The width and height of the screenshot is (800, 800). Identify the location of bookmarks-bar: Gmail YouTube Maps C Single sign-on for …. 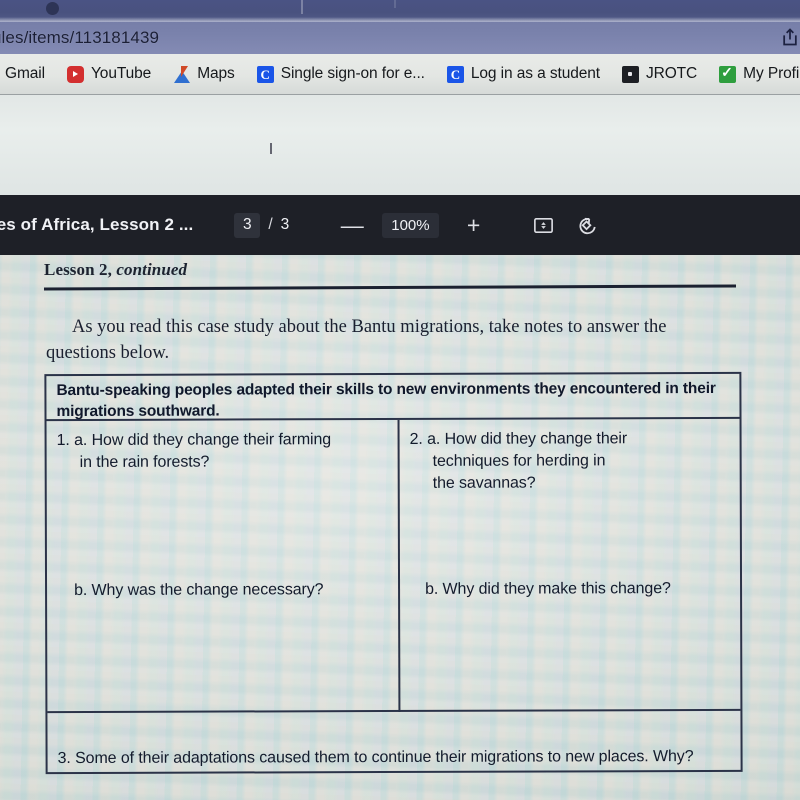
(400, 74).